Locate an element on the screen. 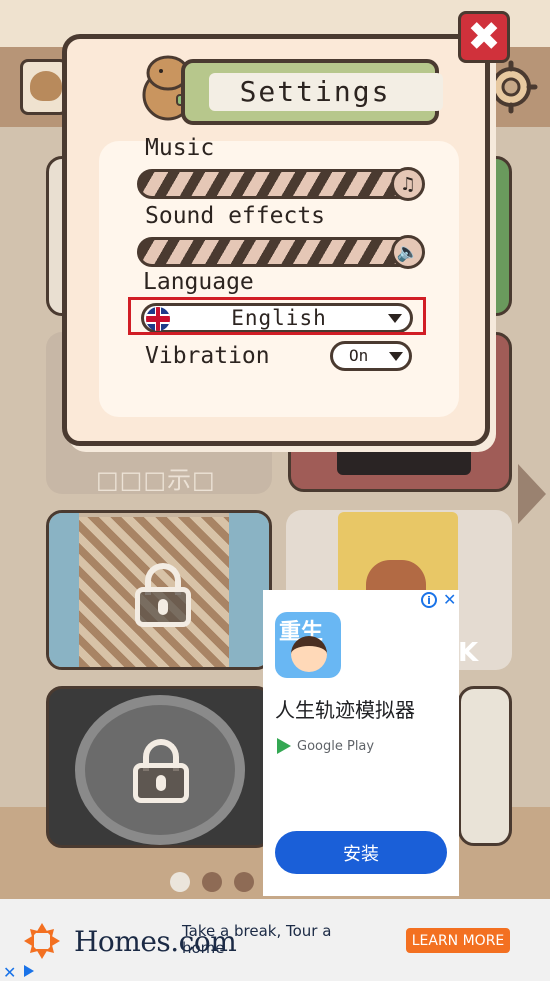  banner-message: Take a break, Tour a home is located at coordinates (257, 939).